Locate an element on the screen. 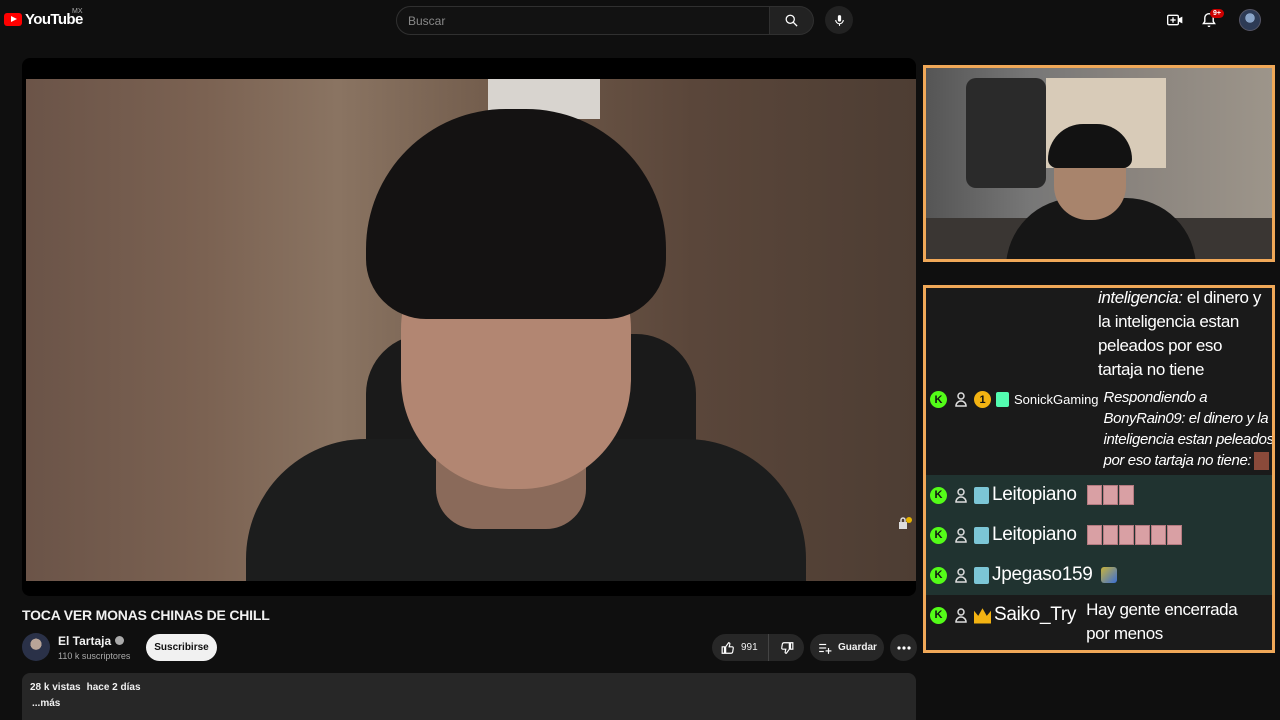  add-to-playlist-icon is located at coordinates (825, 648).